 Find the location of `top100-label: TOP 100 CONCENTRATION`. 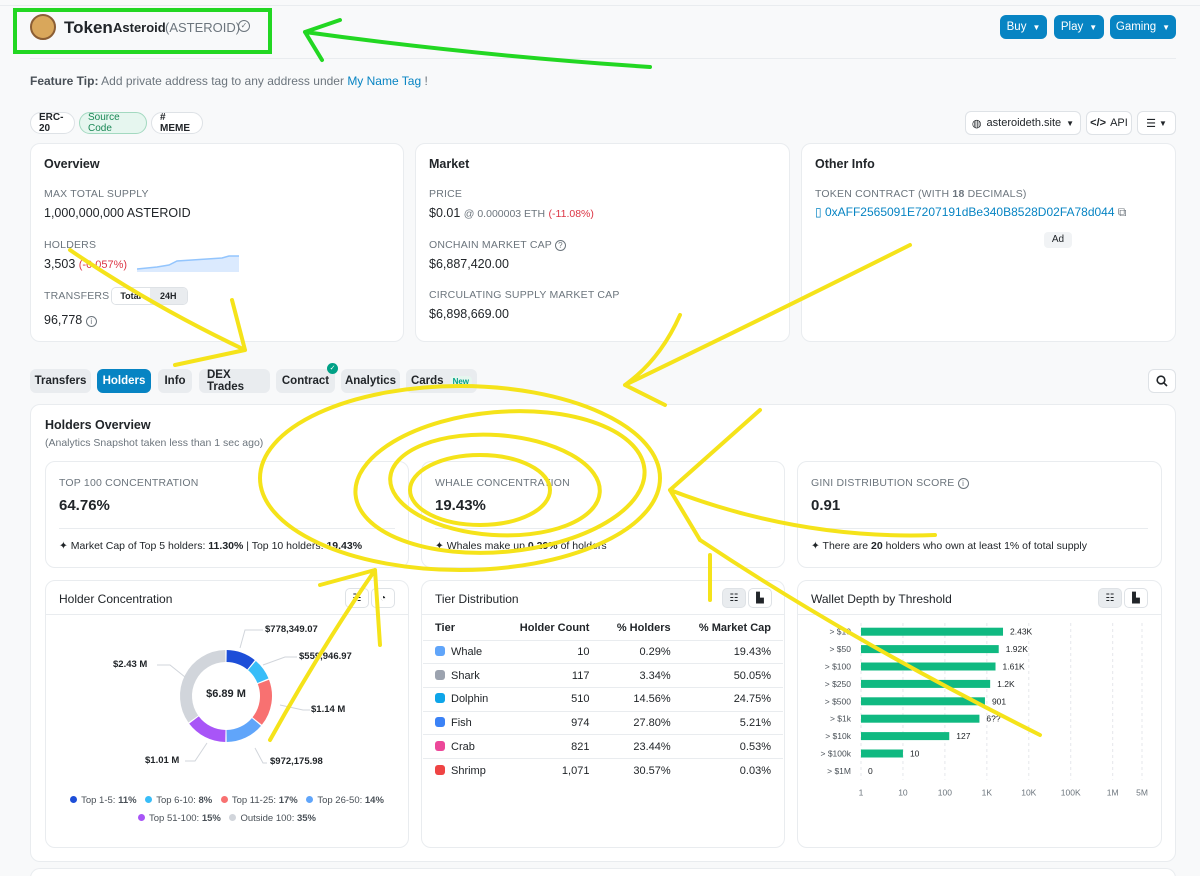

top100-label: TOP 100 CONCENTRATION is located at coordinates (129, 483).